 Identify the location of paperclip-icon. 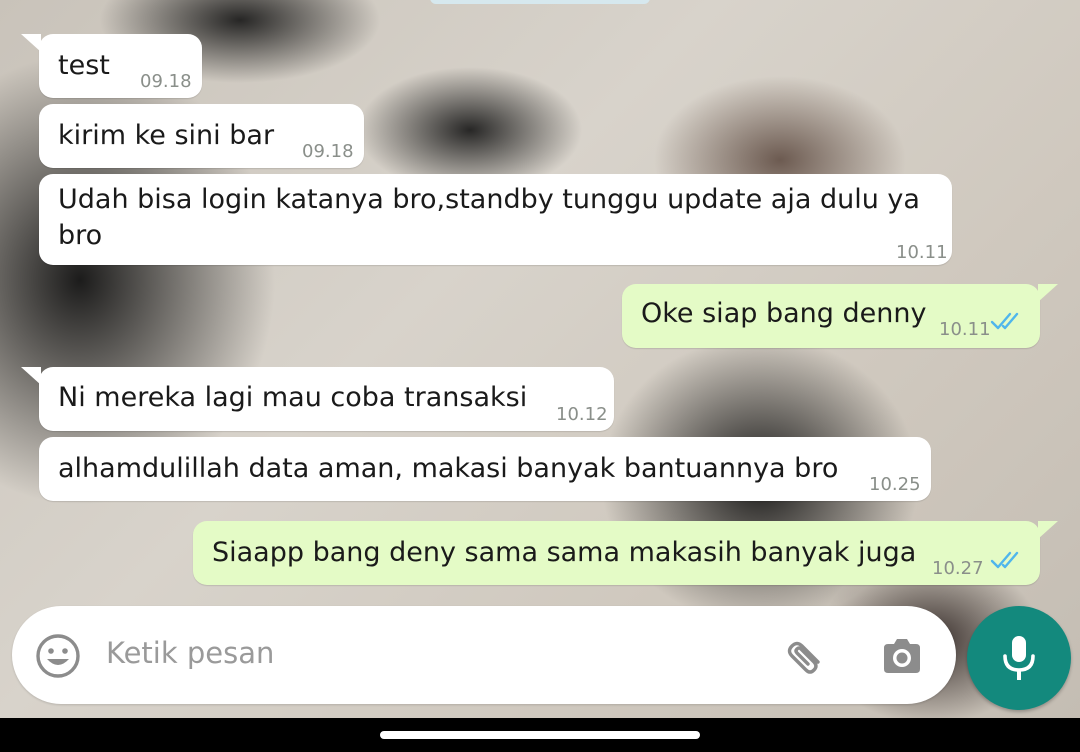
(806, 656).